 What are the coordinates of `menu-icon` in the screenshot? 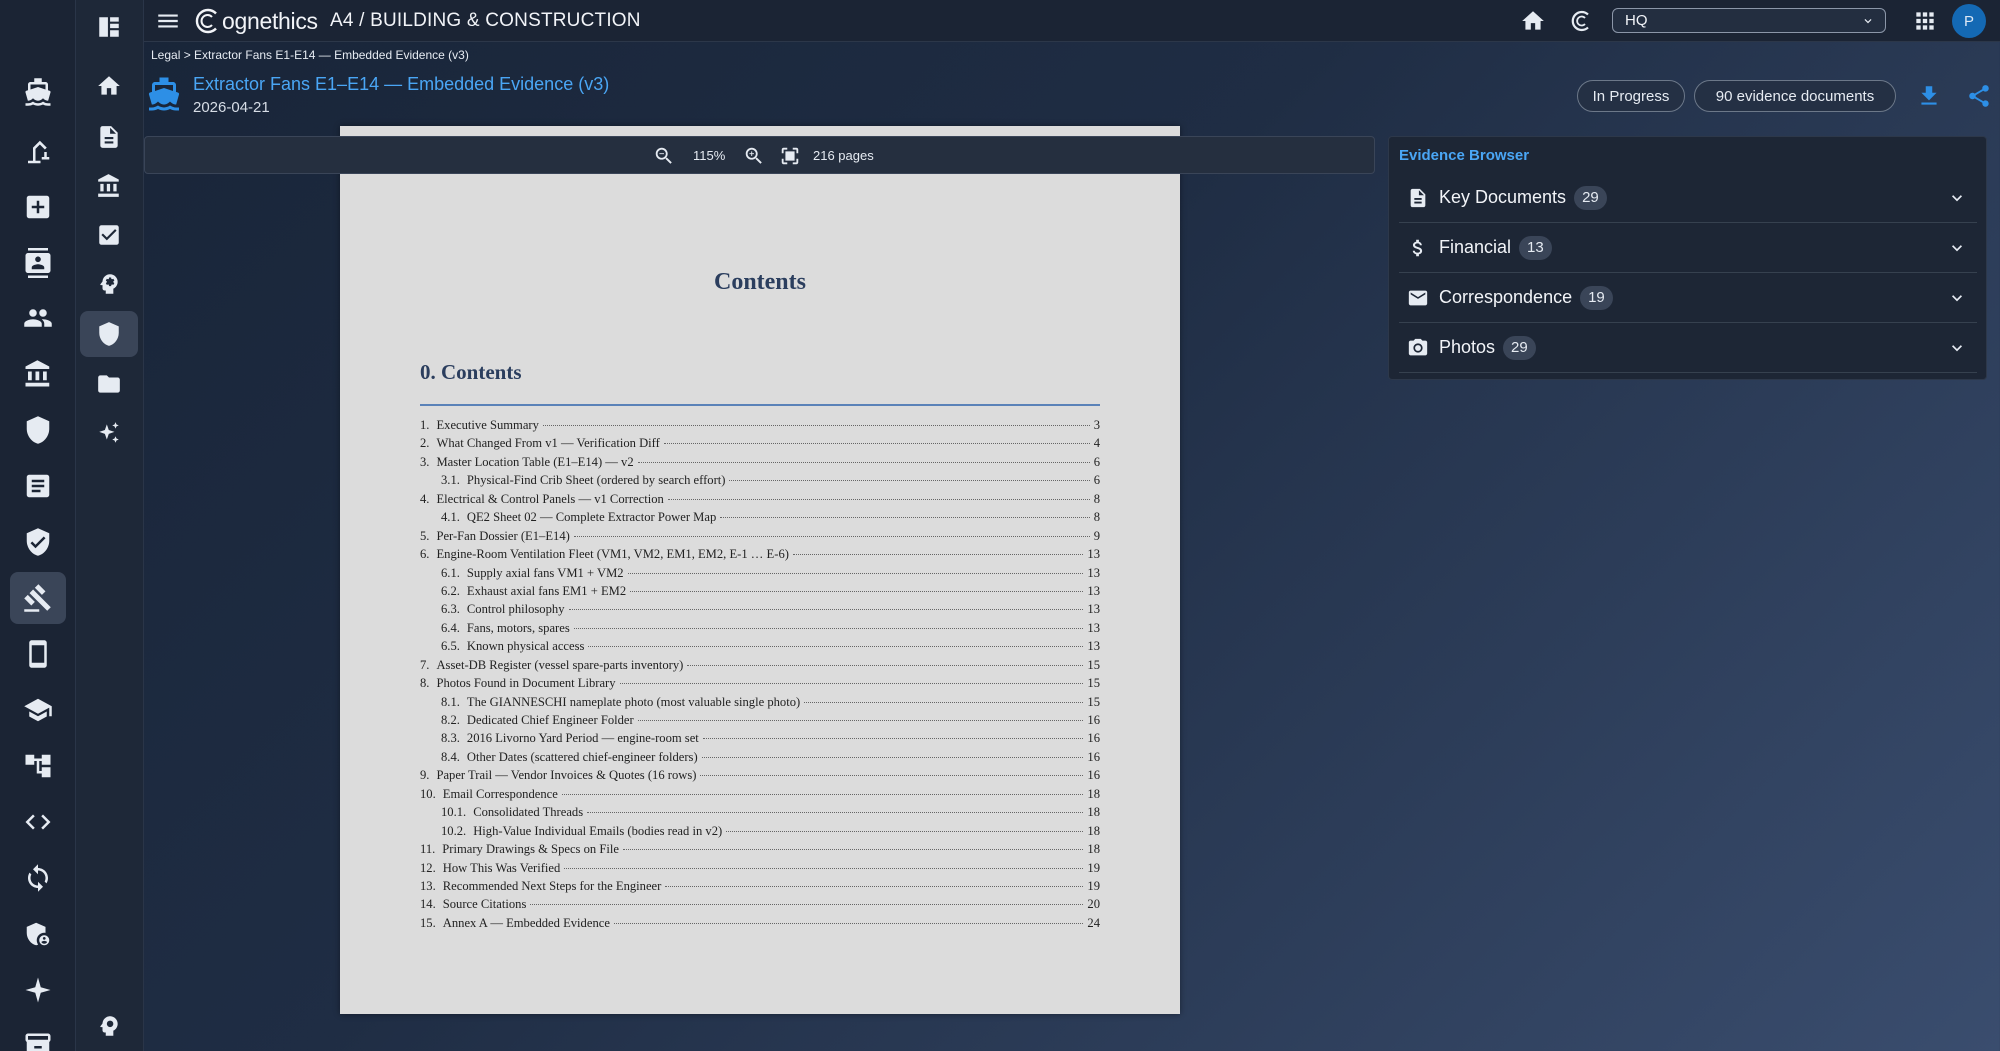 It's located at (168, 21).